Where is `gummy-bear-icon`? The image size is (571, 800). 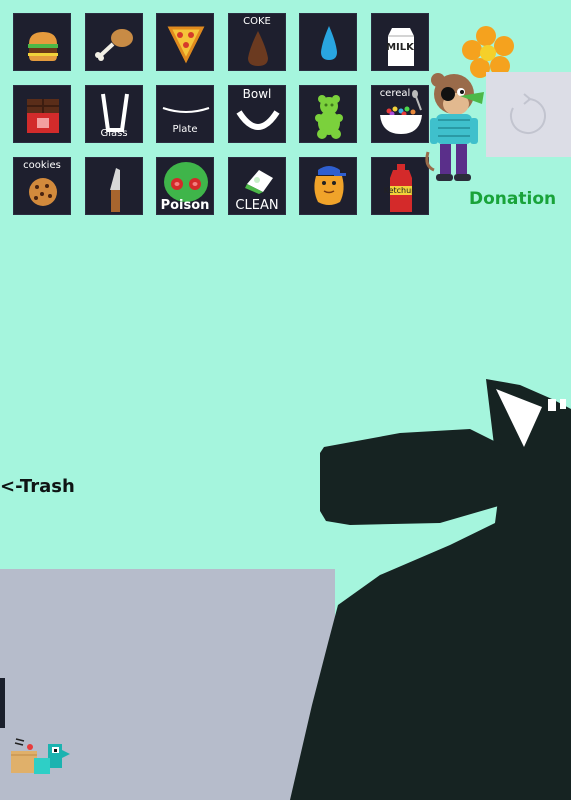
gummy-bear-icon is located at coordinates (329, 117).